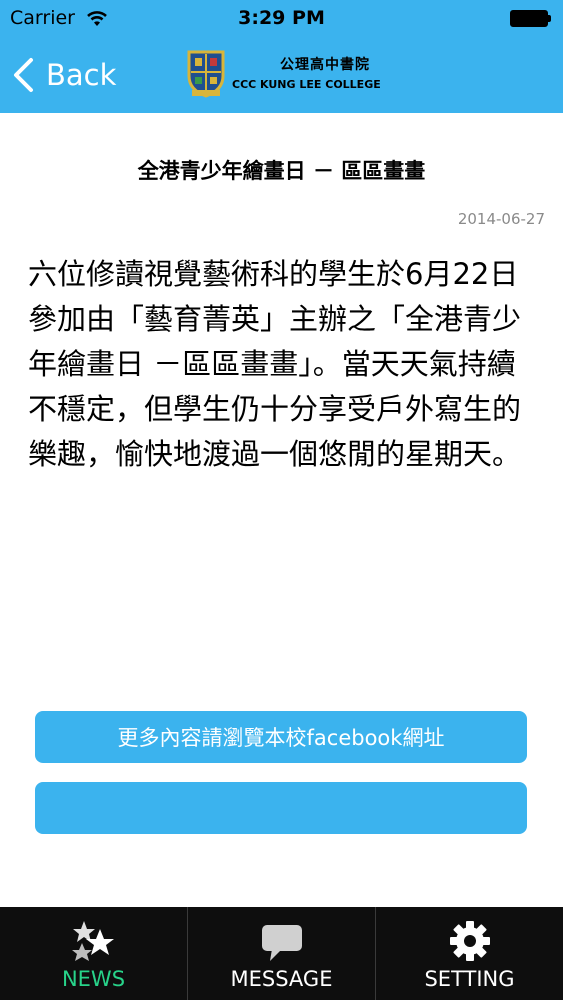 The height and width of the screenshot is (1000, 563). I want to click on status-time: 3:29 PM, so click(281, 18).